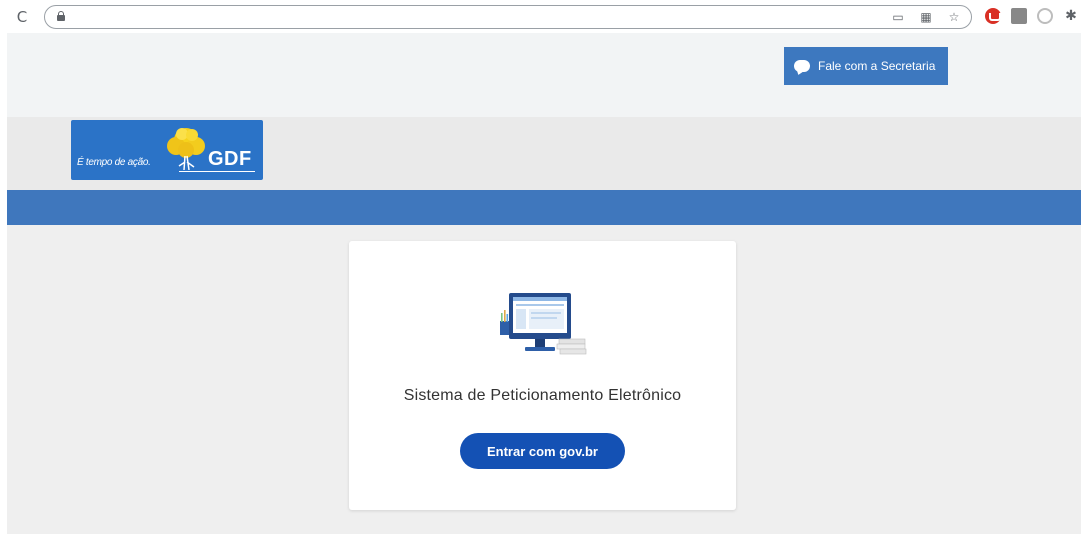 The image size is (1081, 534). I want to click on logo-brand: GDF, so click(230, 159).